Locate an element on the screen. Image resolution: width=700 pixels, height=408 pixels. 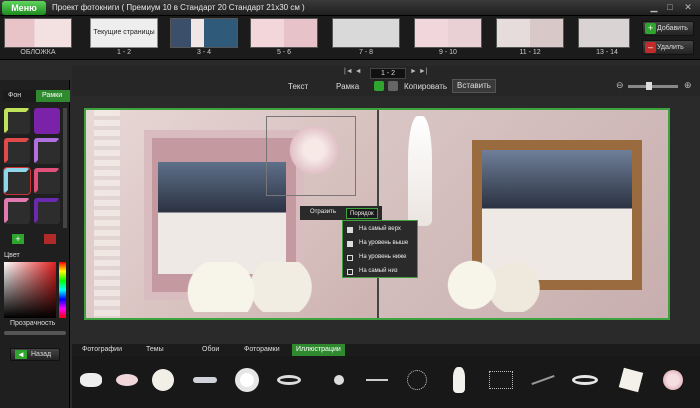
zoom-in-icon: ⊕ is located at coordinates (688, 85).